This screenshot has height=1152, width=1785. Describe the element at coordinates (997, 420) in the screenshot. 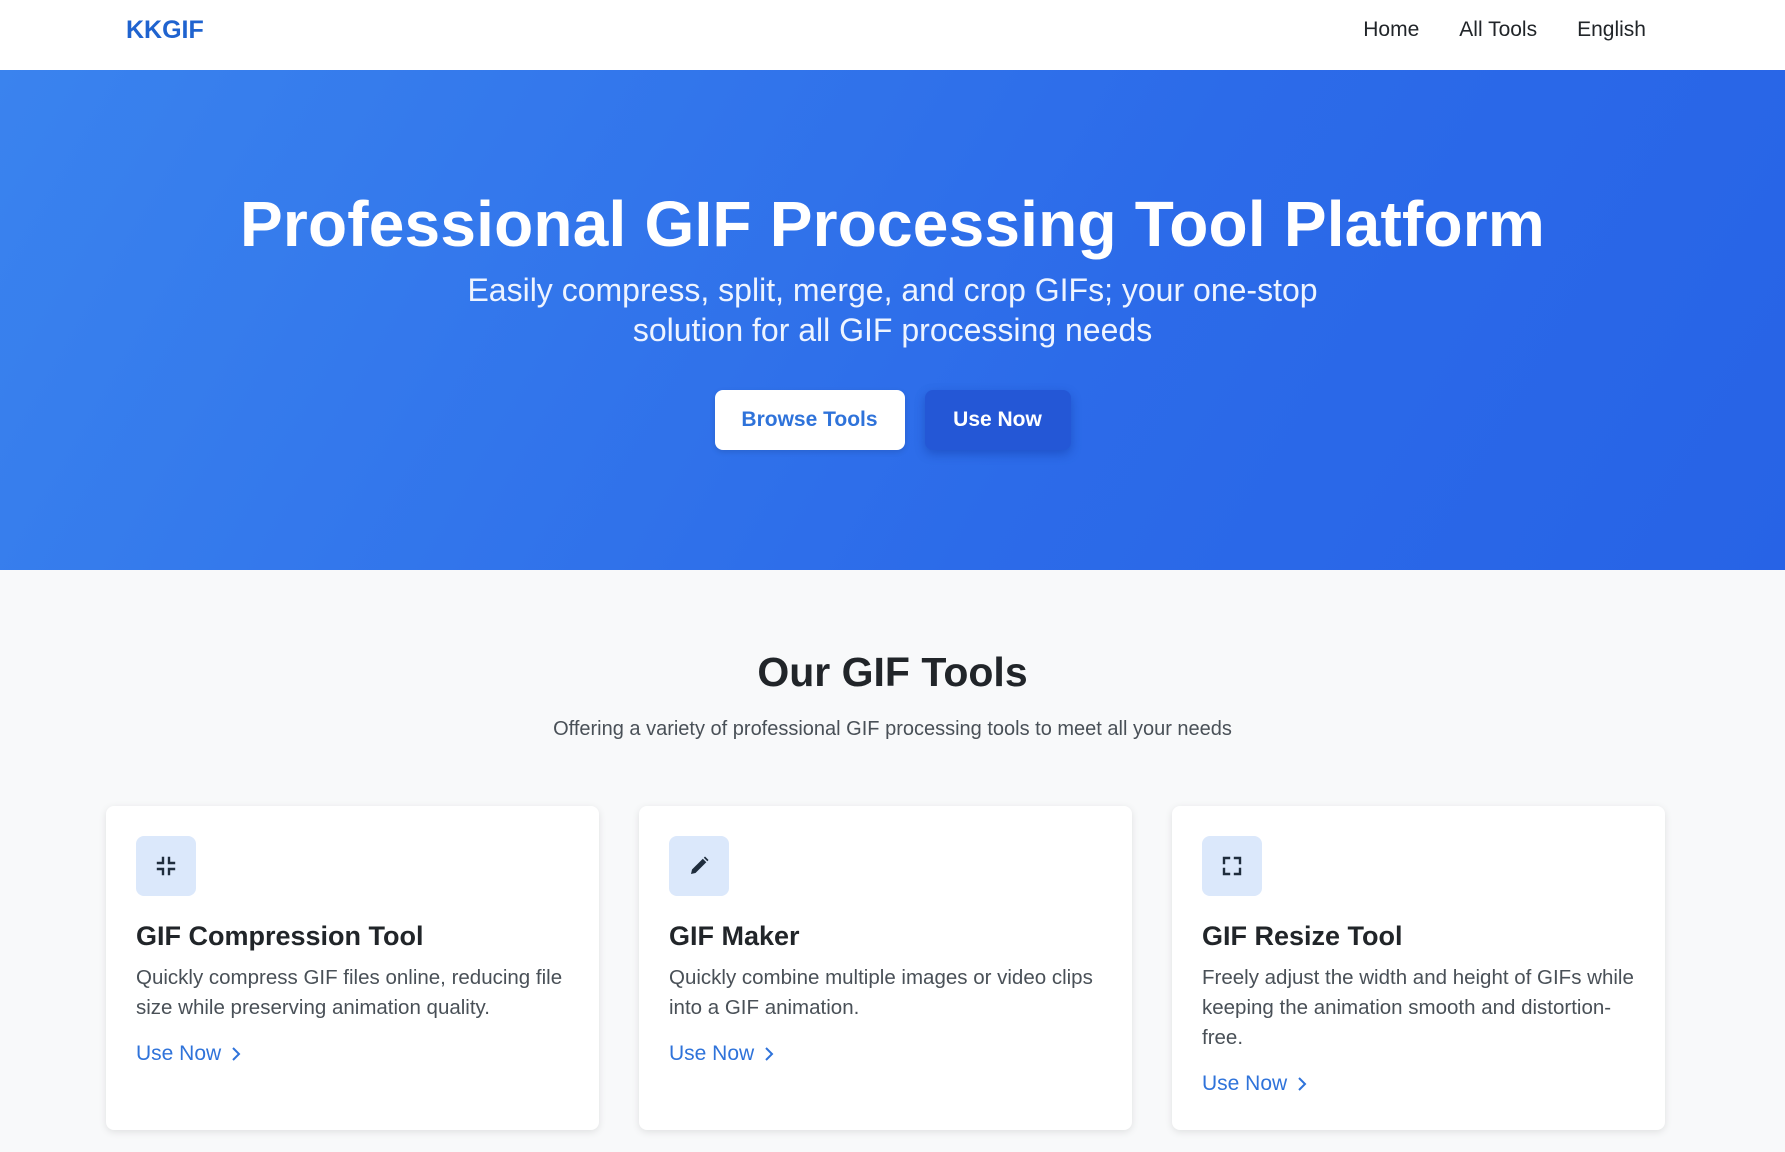

I see `use-now-button: Use Now` at that location.